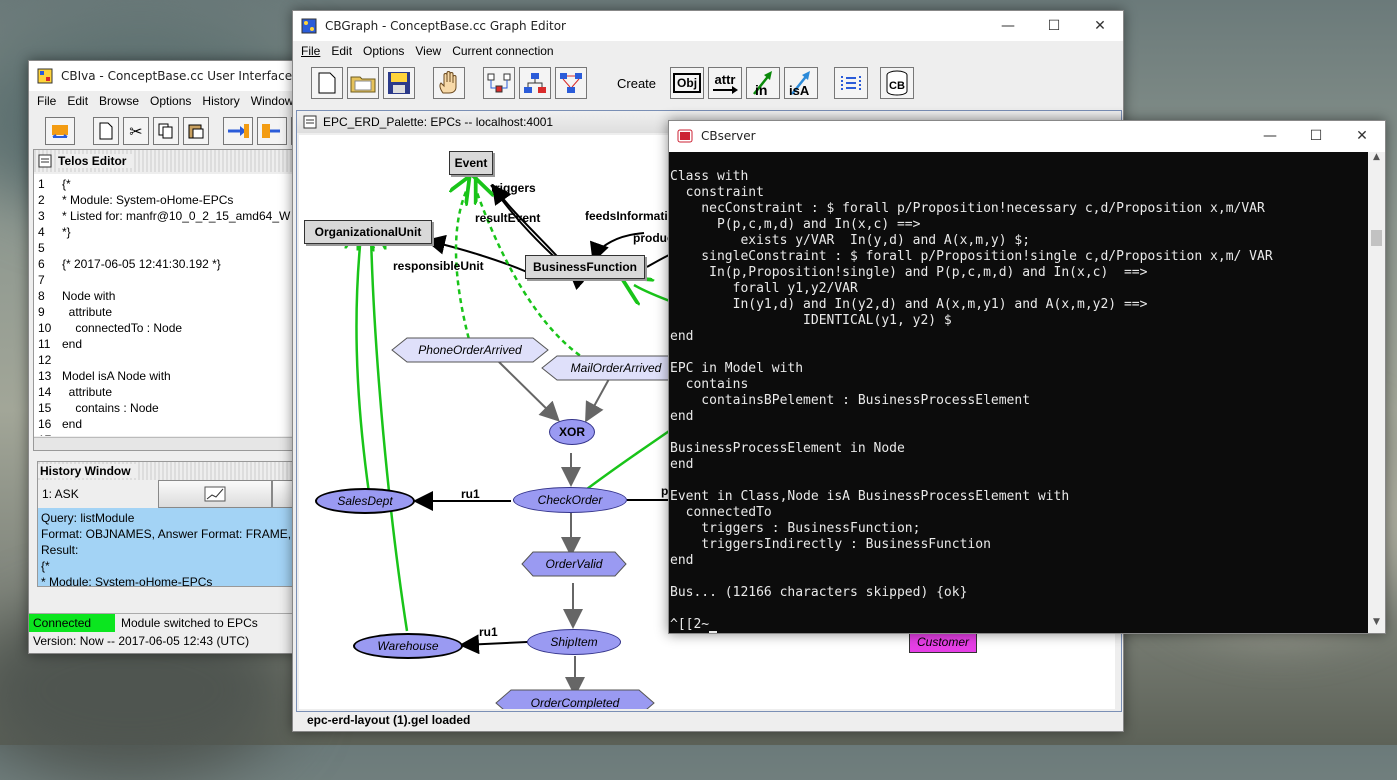  Describe the element at coordinates (728, 136) in the screenshot. I see `cbserver-title: CBserver` at that location.